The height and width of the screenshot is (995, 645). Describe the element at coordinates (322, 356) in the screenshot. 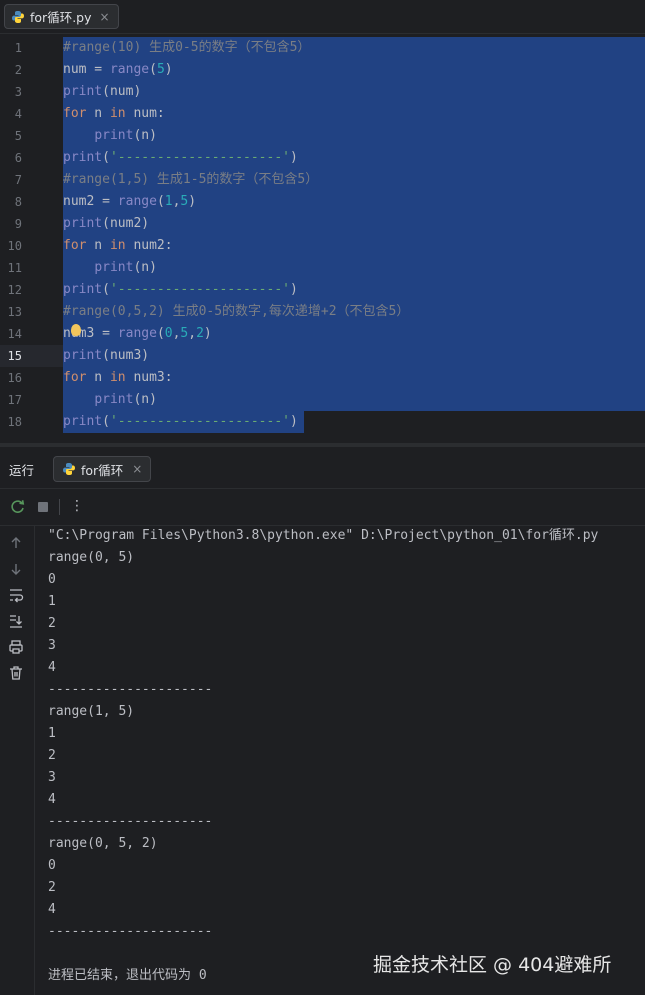

I see `code-line: 15 print(num3)` at that location.